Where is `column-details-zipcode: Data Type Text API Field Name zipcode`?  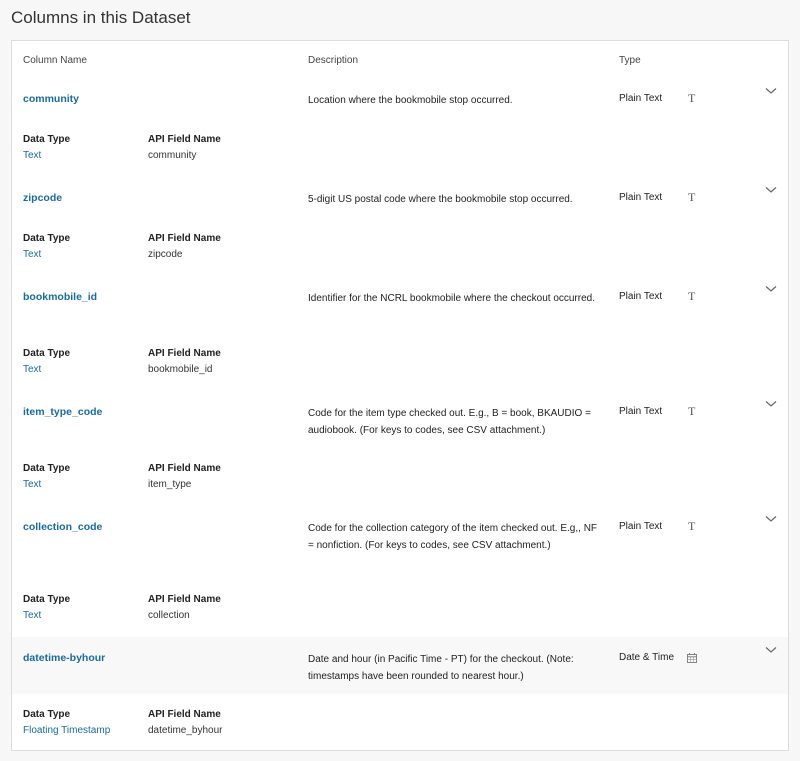 column-details-zipcode: Data Type Text API Field Name zipcode is located at coordinates (400, 247).